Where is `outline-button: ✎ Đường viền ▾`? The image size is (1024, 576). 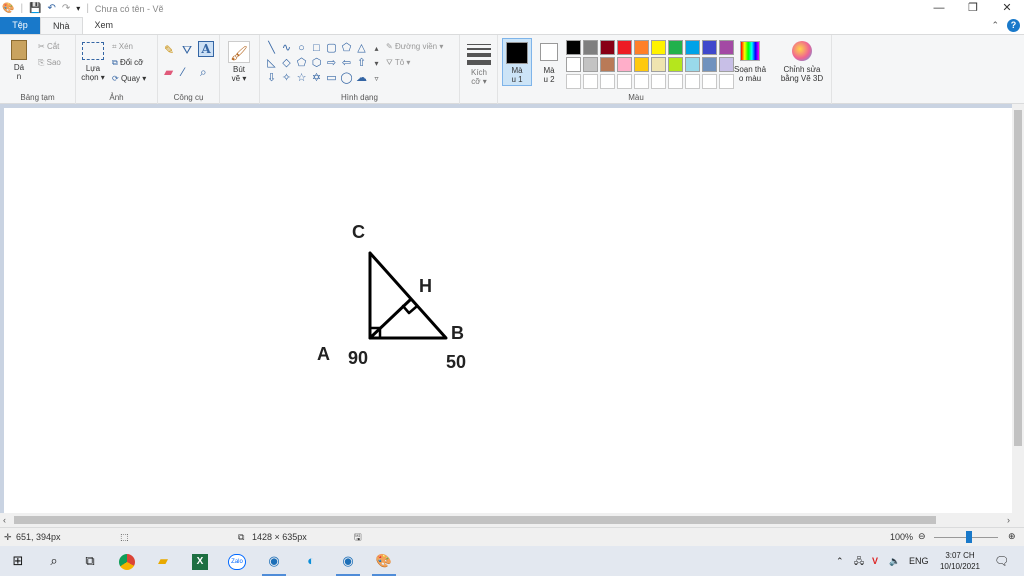 outline-button: ✎ Đường viền ▾ is located at coordinates (414, 46).